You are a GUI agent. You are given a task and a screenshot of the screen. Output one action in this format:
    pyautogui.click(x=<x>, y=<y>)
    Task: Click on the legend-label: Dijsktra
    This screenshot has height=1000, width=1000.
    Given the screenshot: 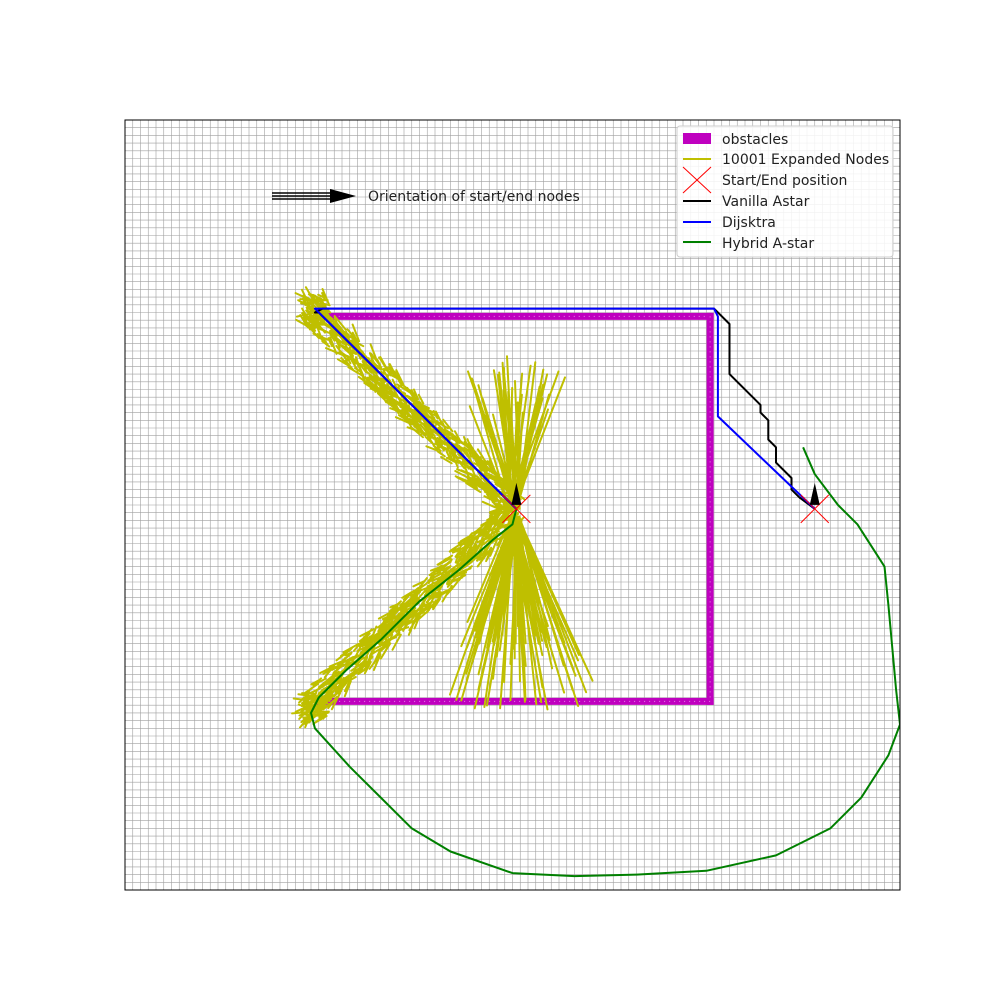 What is the action you would take?
    pyautogui.click(x=749, y=223)
    